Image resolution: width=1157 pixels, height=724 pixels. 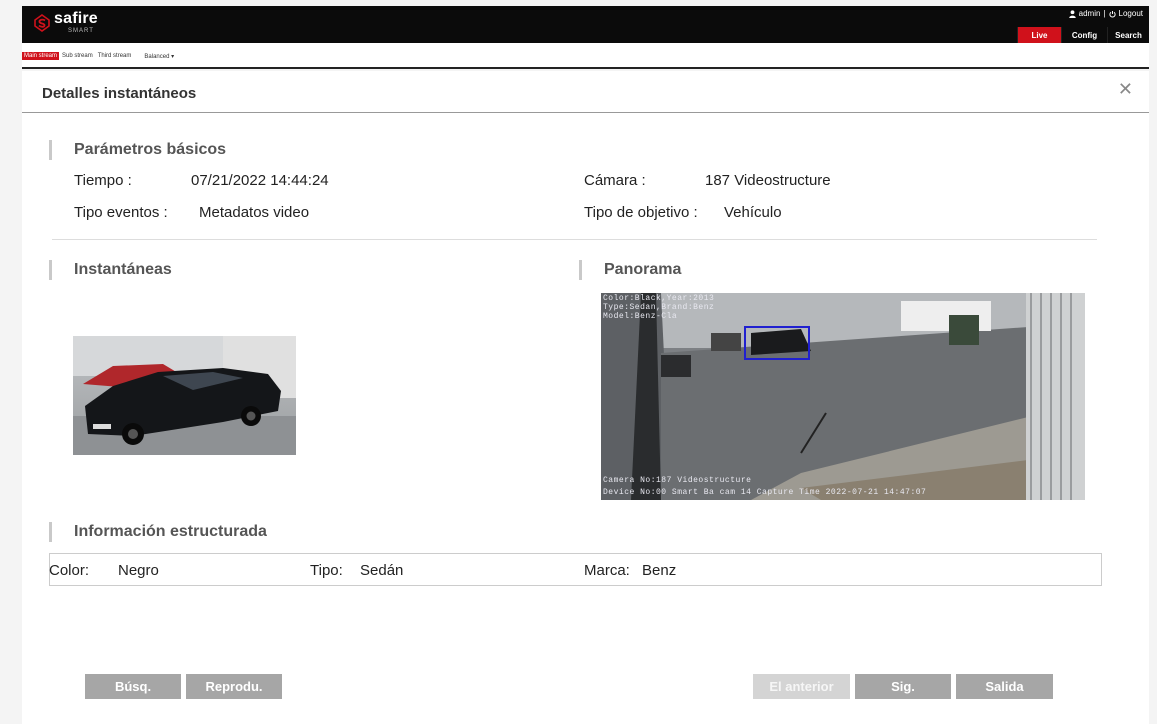 I want to click on event-type-value: Metadatos video, so click(x=254, y=212).